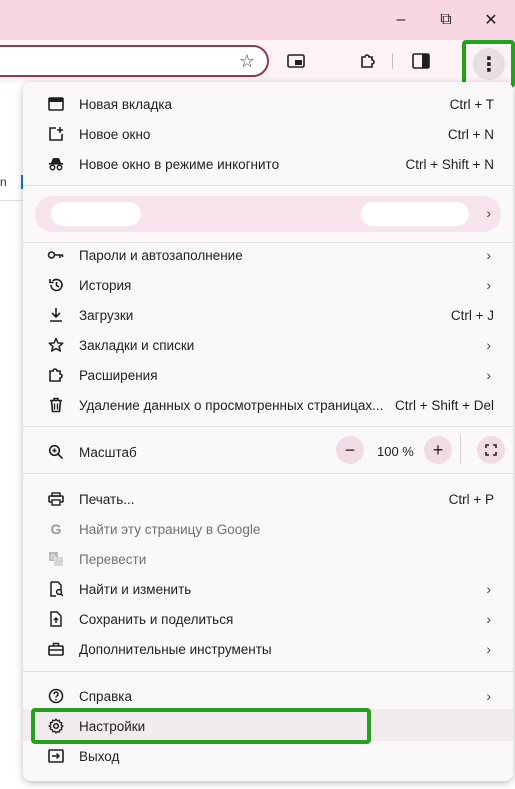  I want to click on menu-item-label: Выход, so click(99, 756).